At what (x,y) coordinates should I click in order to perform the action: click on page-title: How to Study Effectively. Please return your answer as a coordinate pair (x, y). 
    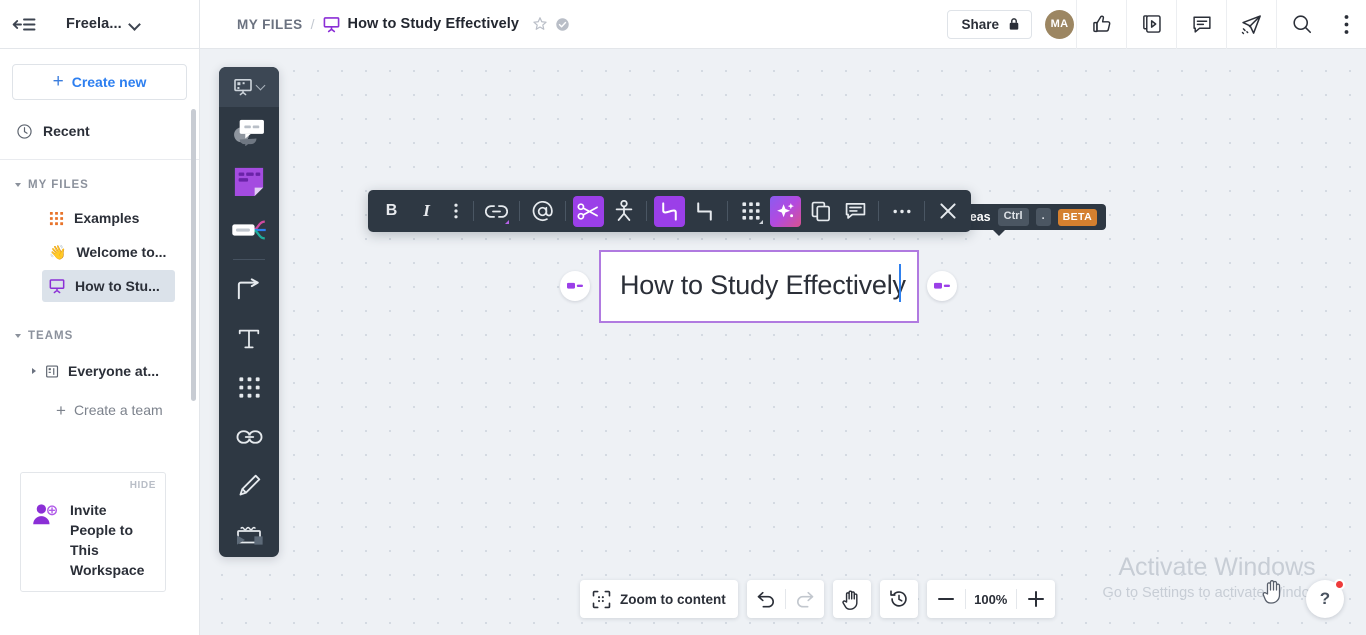
    Looking at the image, I should click on (433, 24).